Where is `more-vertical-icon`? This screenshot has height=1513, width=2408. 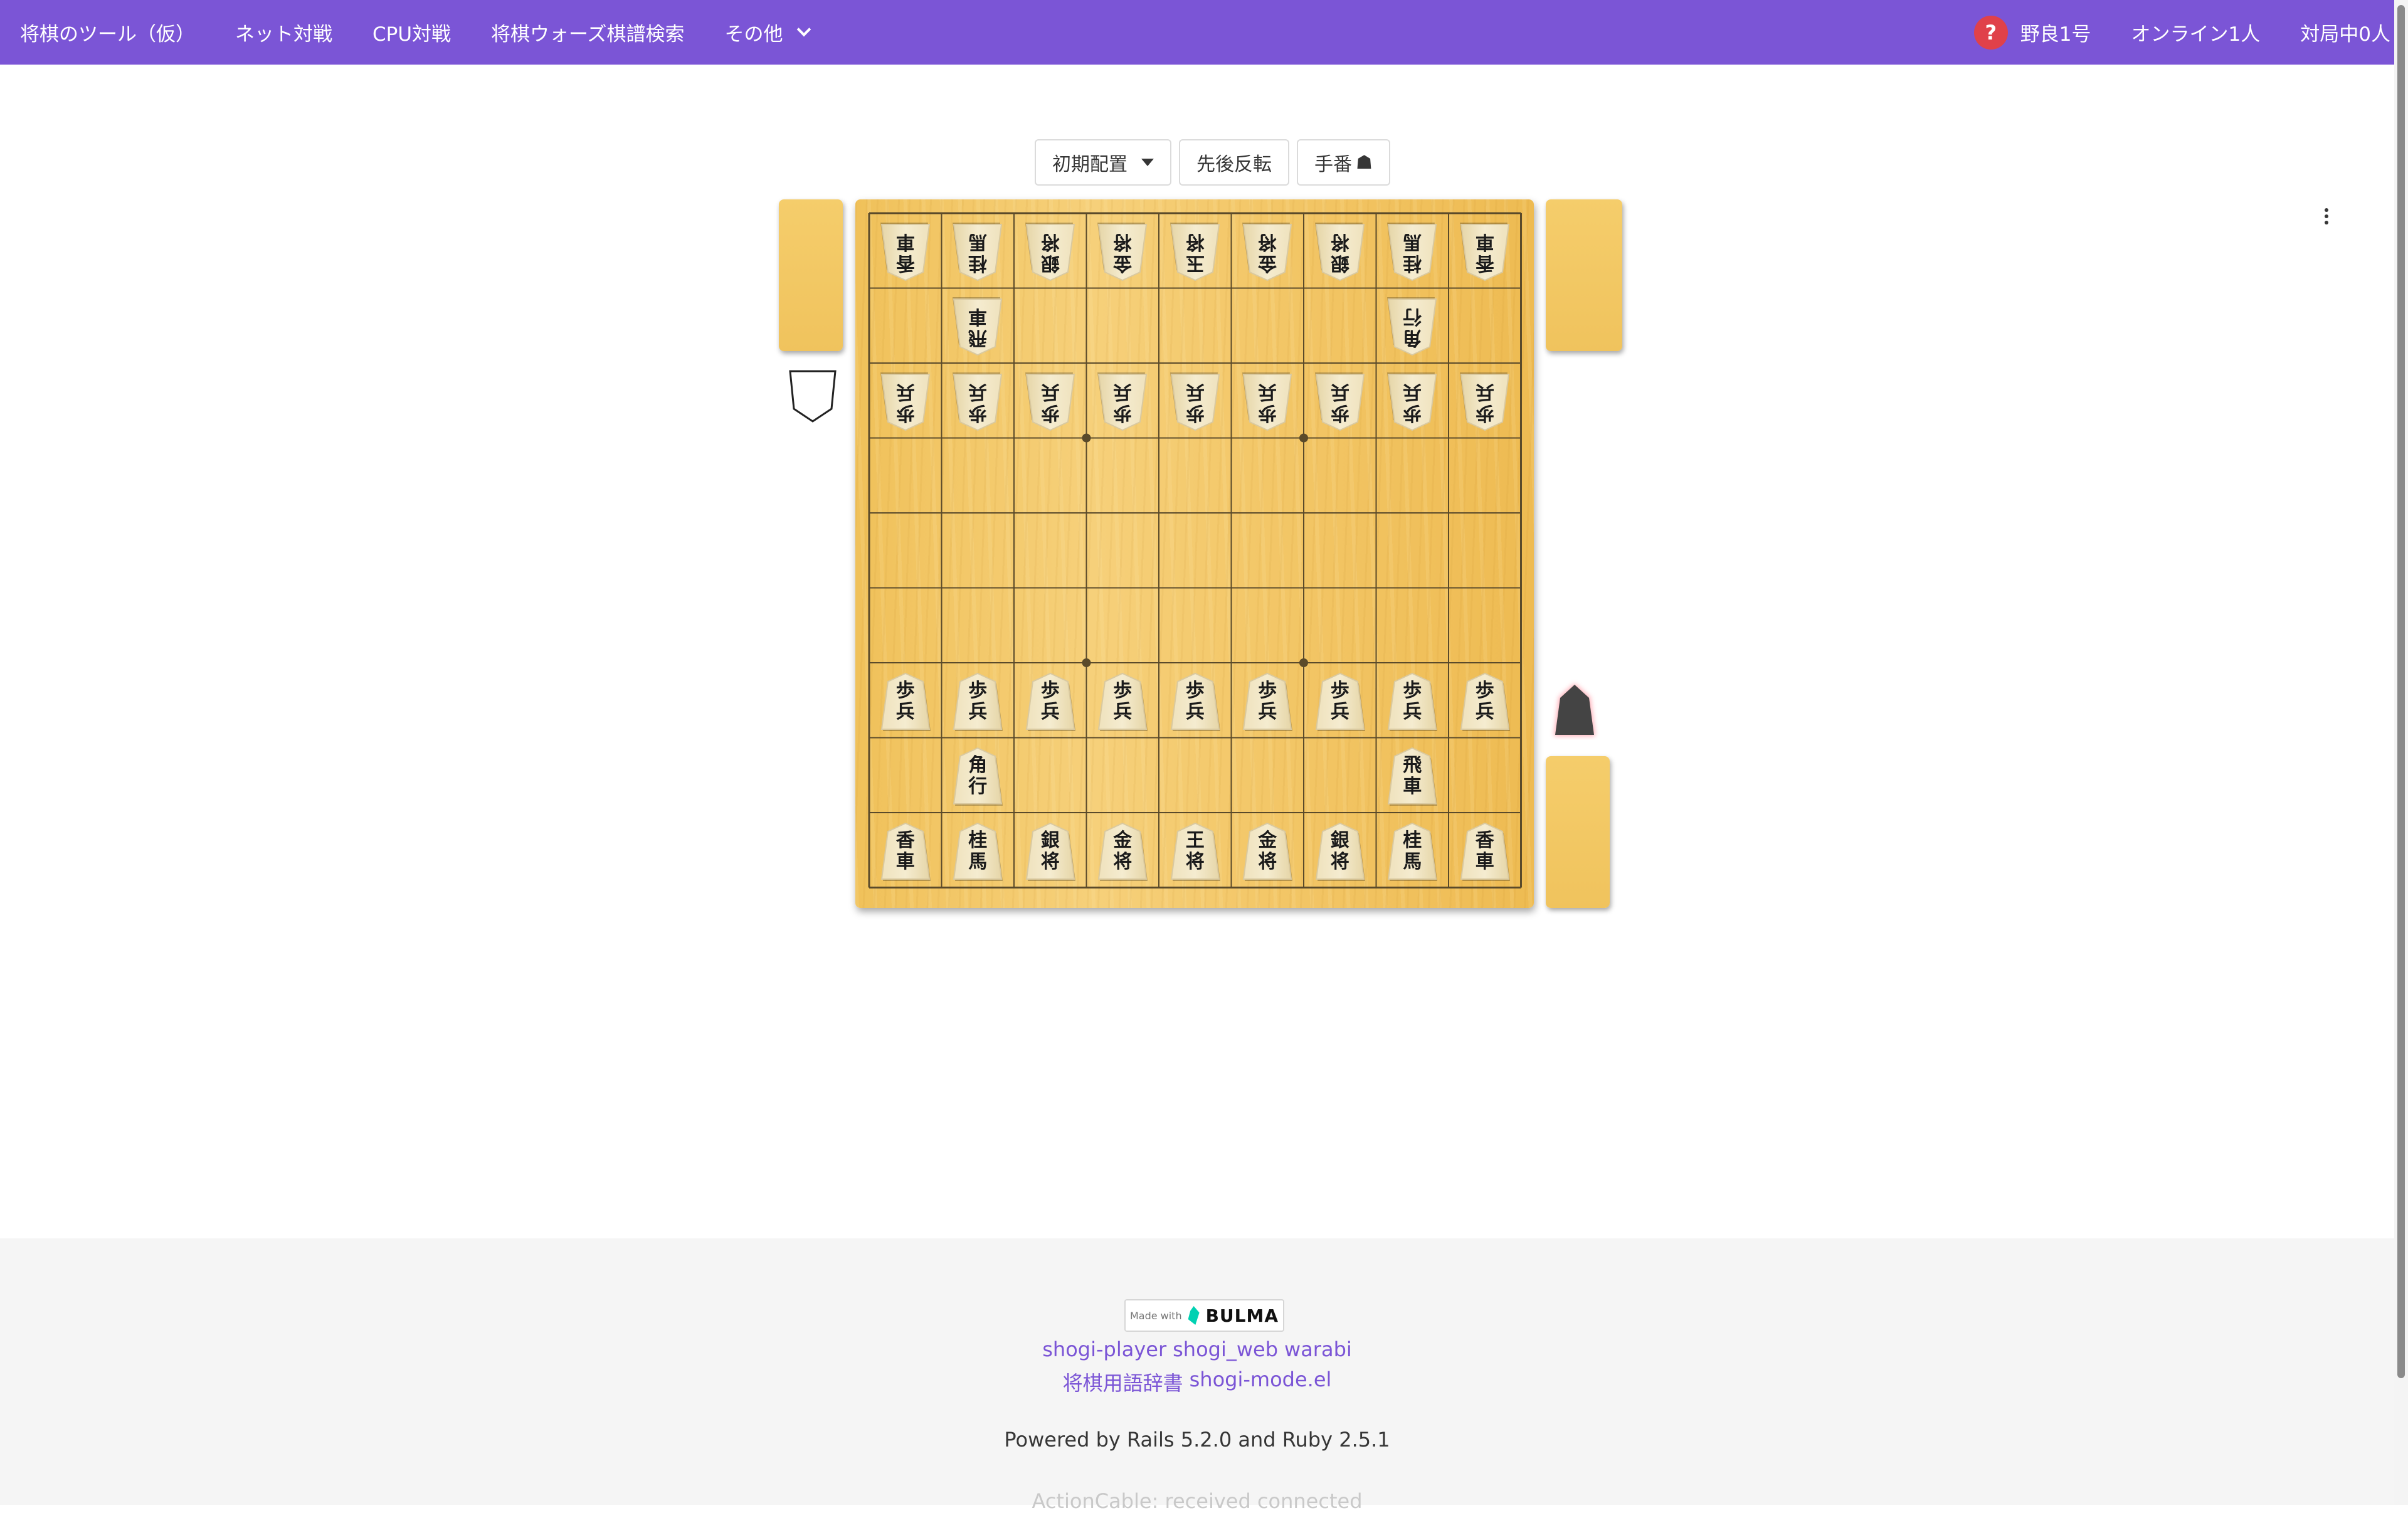
more-vertical-icon is located at coordinates (2326, 217).